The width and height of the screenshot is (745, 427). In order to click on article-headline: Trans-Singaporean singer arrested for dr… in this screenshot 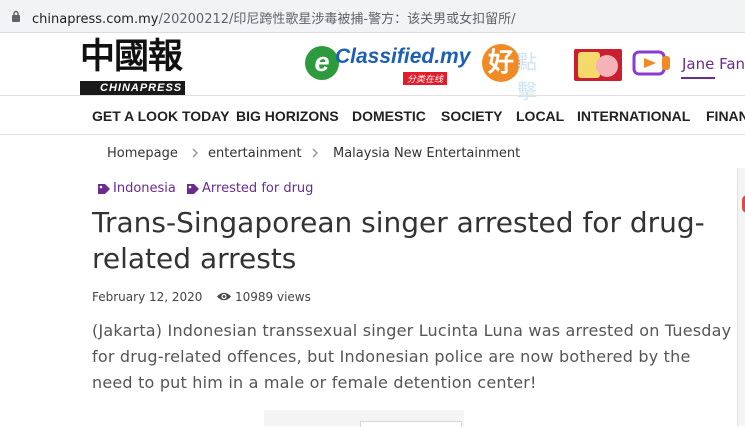, I will do `click(398, 240)`.